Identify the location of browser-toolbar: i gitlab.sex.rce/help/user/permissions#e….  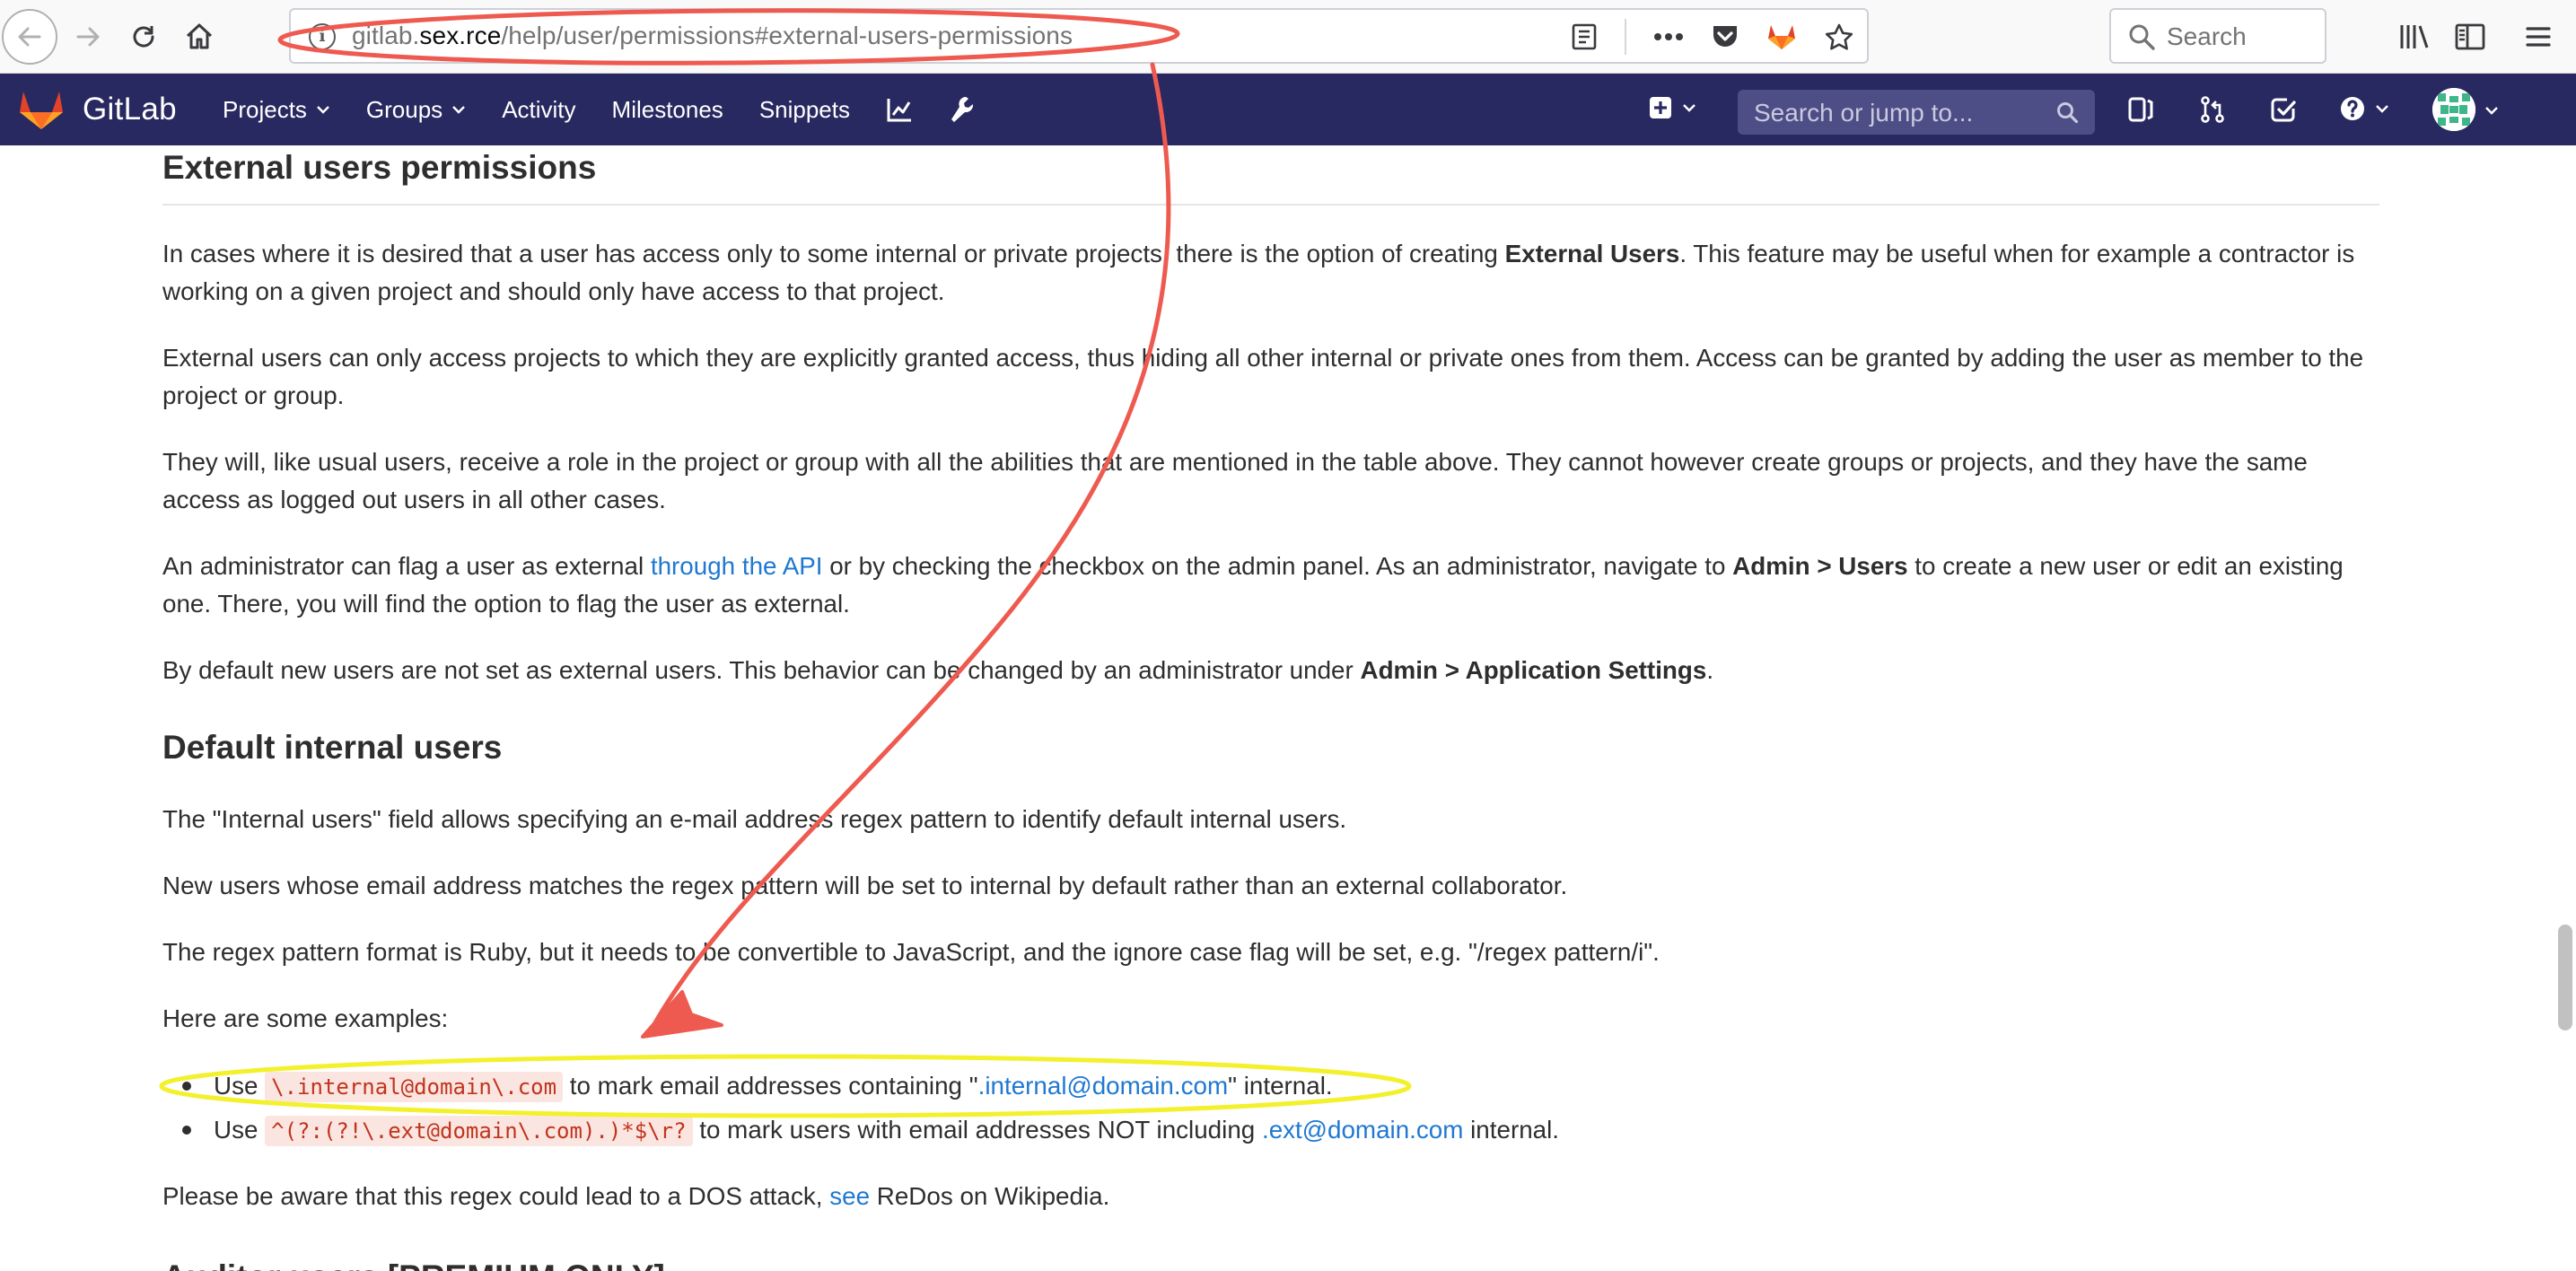
(1288, 37).